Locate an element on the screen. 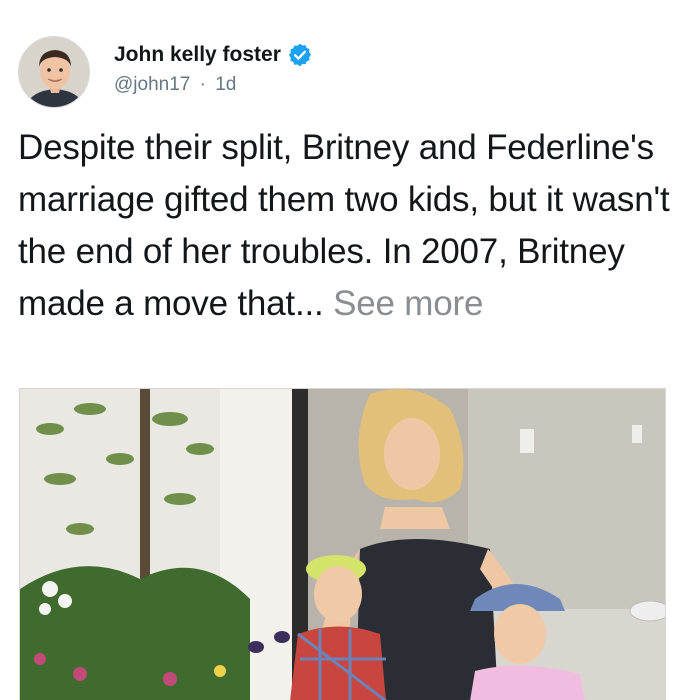 The width and height of the screenshot is (700, 700). author-name: John kelly foster is located at coordinates (197, 55).